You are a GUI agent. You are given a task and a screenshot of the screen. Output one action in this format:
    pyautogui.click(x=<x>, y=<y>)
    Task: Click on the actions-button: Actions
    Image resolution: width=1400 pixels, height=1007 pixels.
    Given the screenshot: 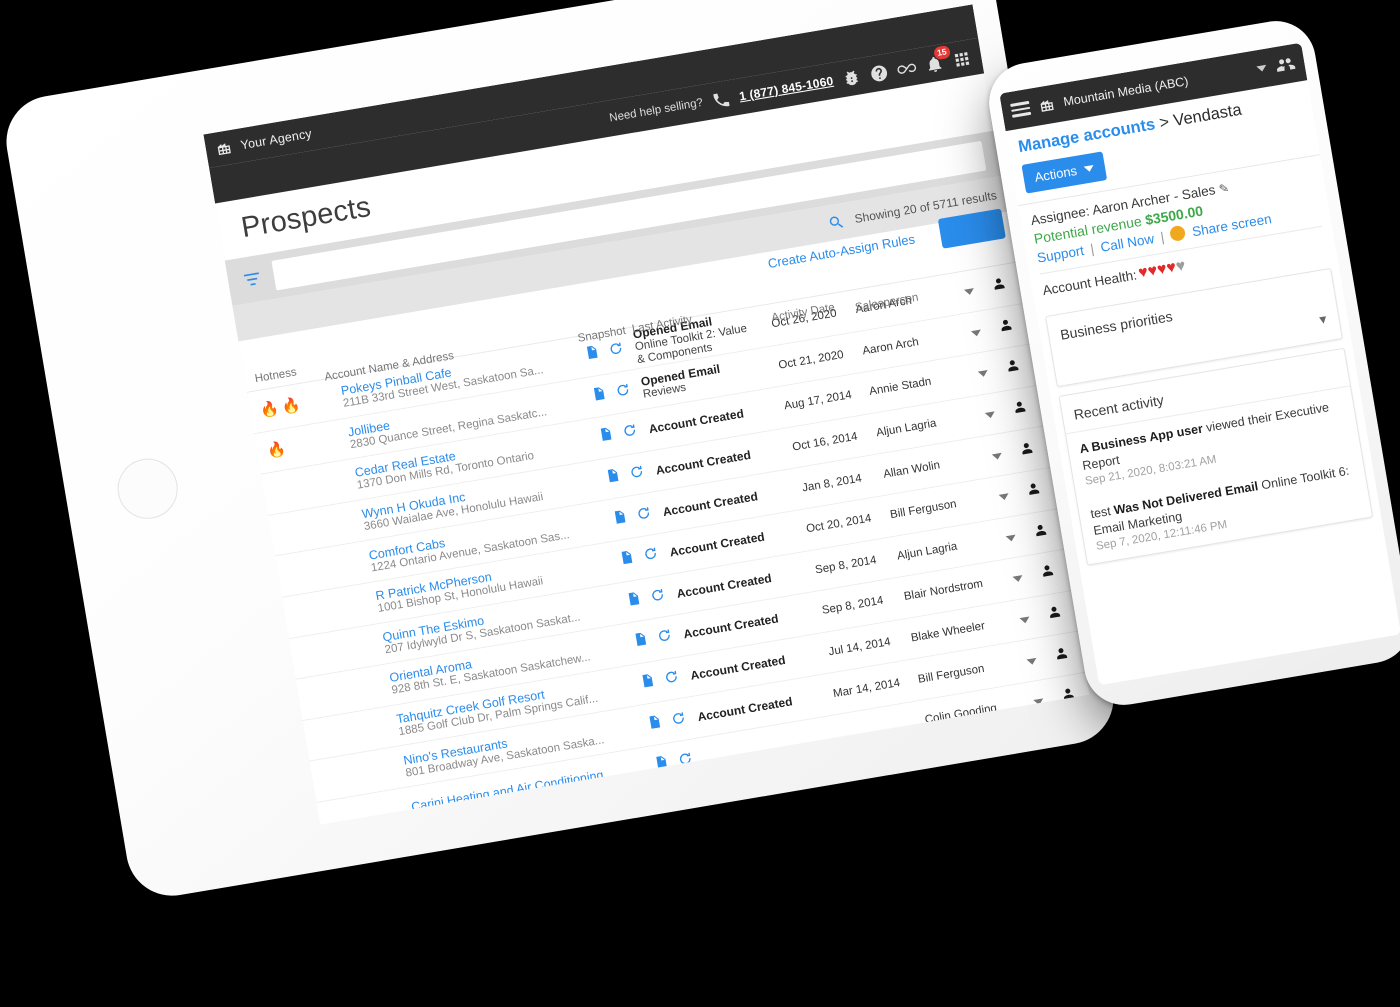 What is the action you would take?
    pyautogui.click(x=1064, y=172)
    